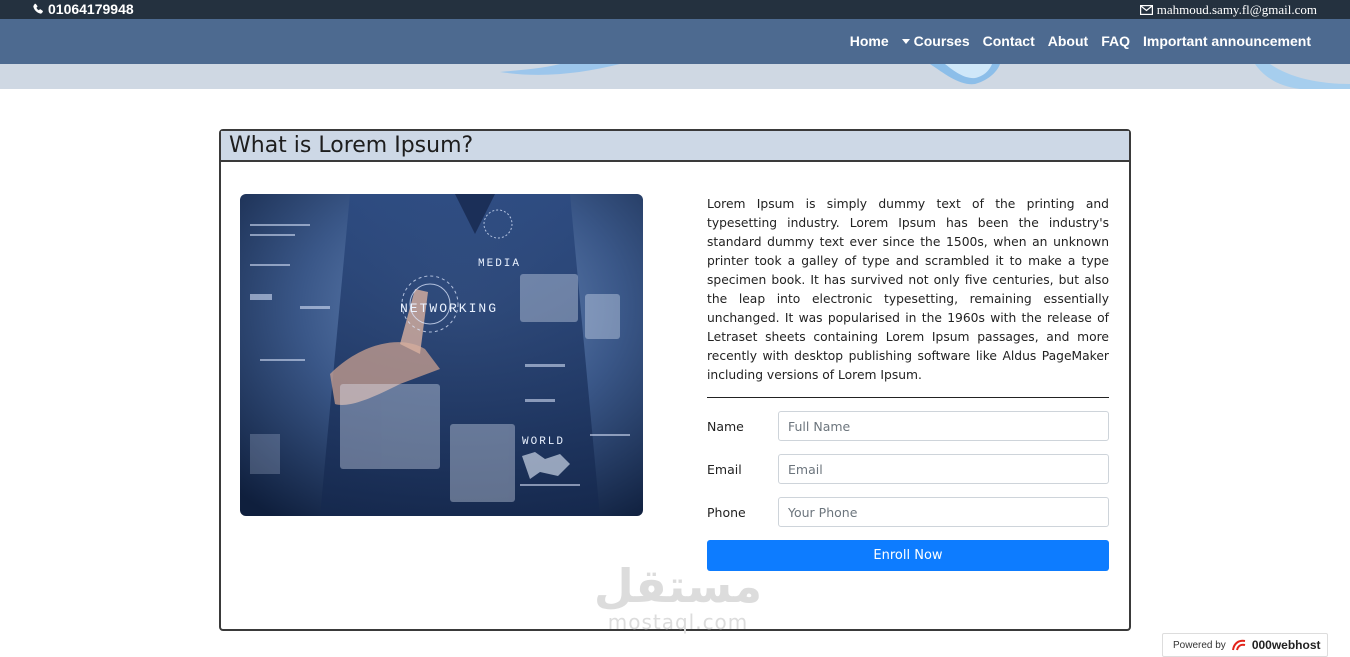  What do you see at coordinates (908, 397) in the screenshot?
I see `form-divider` at bounding box center [908, 397].